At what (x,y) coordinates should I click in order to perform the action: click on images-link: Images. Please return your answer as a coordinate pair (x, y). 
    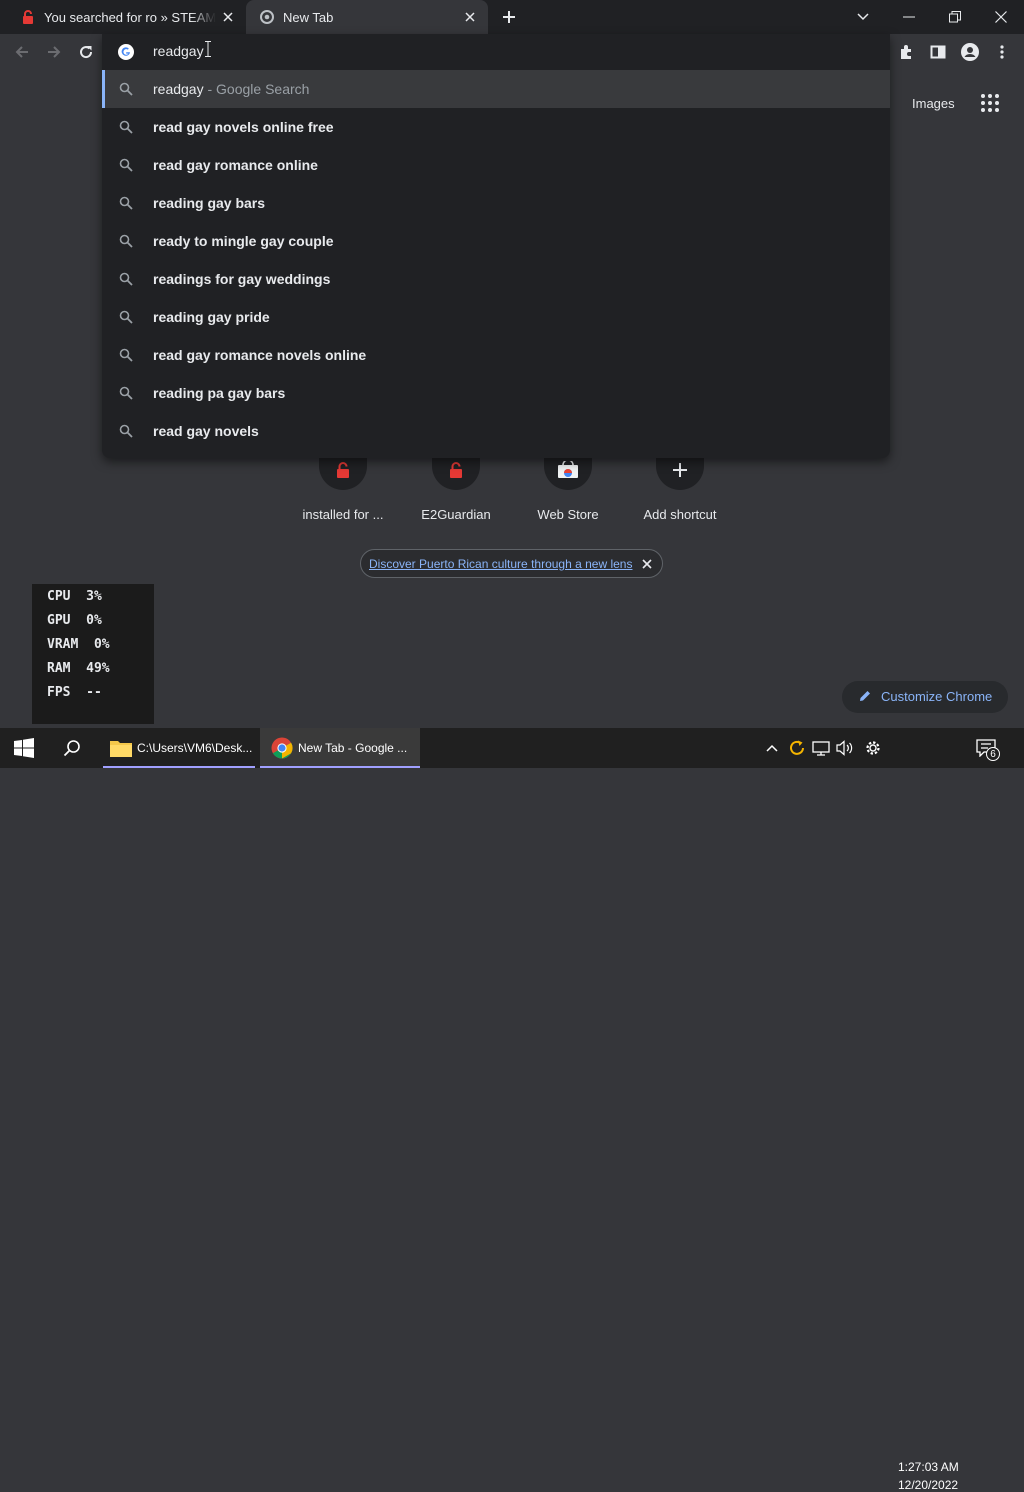
    Looking at the image, I should click on (933, 103).